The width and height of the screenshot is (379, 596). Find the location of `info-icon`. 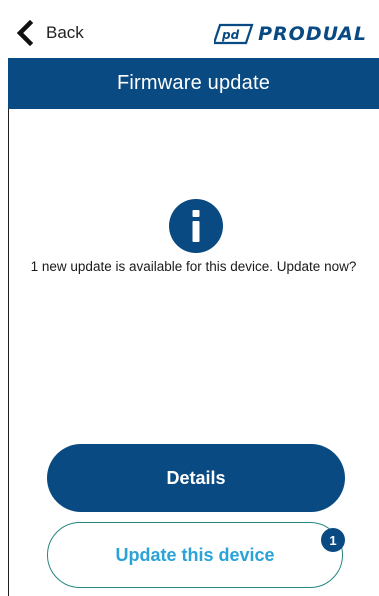

info-icon is located at coordinates (196, 226).